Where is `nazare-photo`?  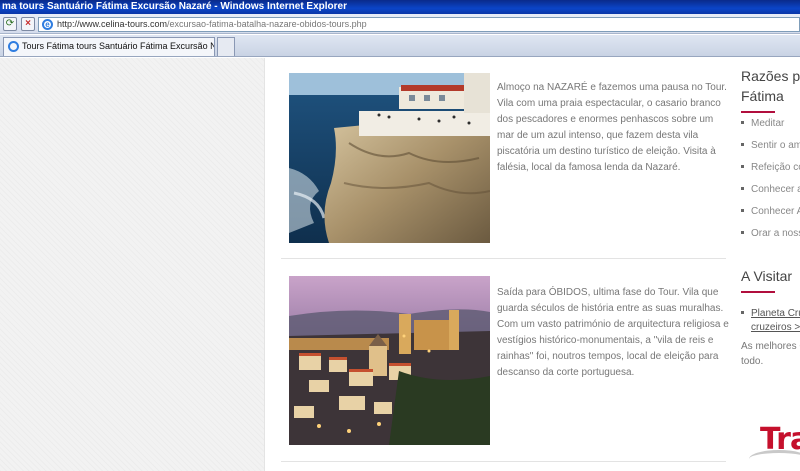 nazare-photo is located at coordinates (389, 158).